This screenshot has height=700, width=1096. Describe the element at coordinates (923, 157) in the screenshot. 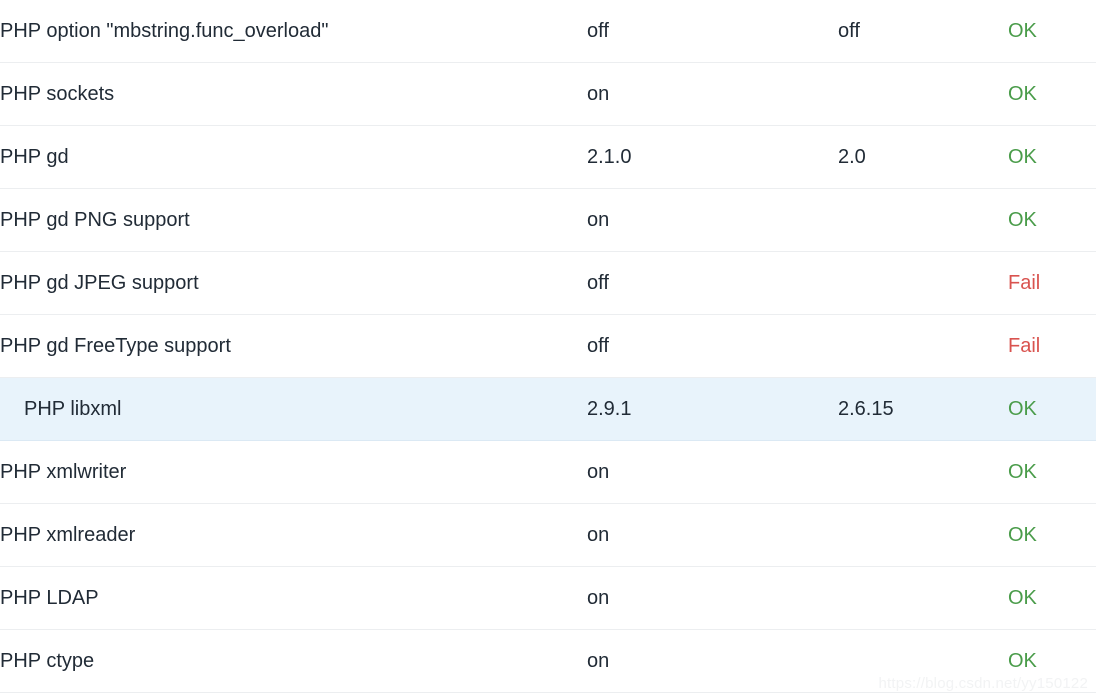

I see `required-value-cell: 2.0` at that location.